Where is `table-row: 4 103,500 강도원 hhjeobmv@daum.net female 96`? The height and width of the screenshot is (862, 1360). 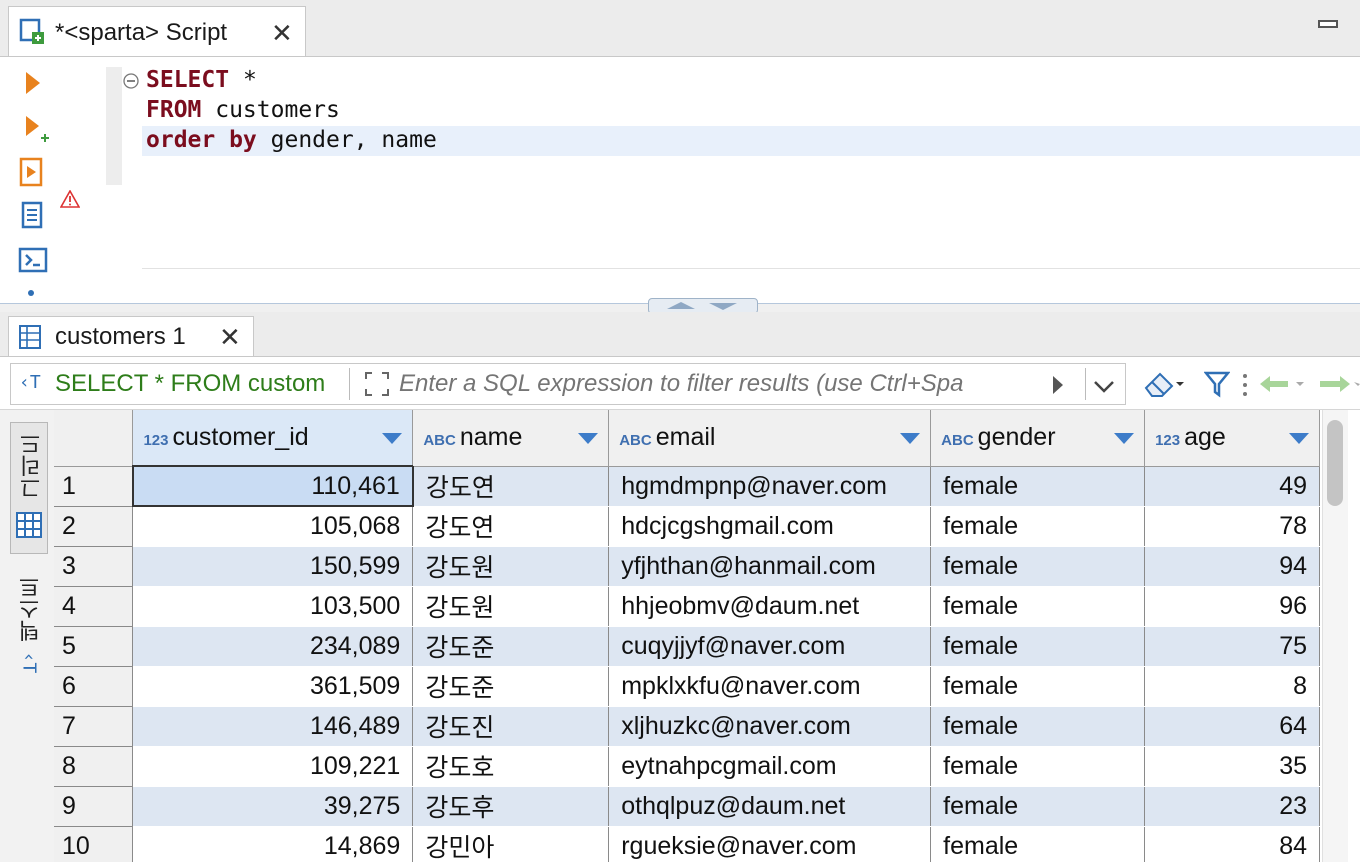 table-row: 4 103,500 강도원 hhjeobmv@daum.net female 96 is located at coordinates (687, 606).